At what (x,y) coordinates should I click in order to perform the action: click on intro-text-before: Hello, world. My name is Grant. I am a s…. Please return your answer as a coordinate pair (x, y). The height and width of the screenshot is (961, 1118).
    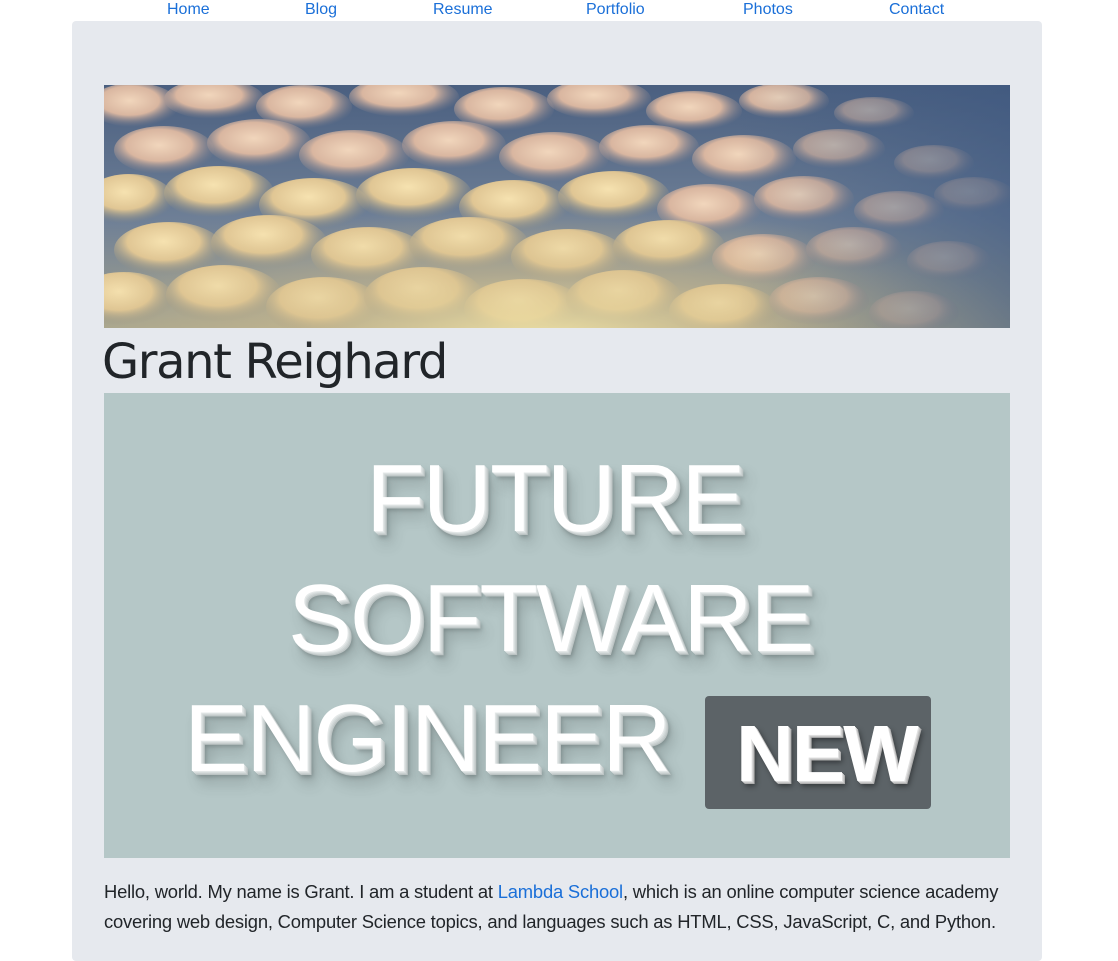
    Looking at the image, I should click on (301, 891).